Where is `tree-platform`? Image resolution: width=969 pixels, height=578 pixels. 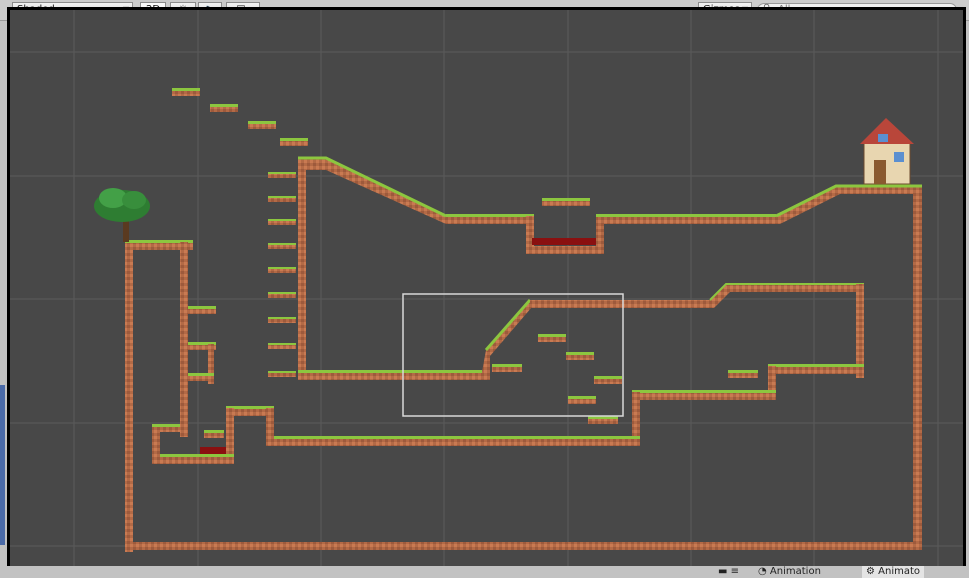
tree-platform is located at coordinates (159, 338).